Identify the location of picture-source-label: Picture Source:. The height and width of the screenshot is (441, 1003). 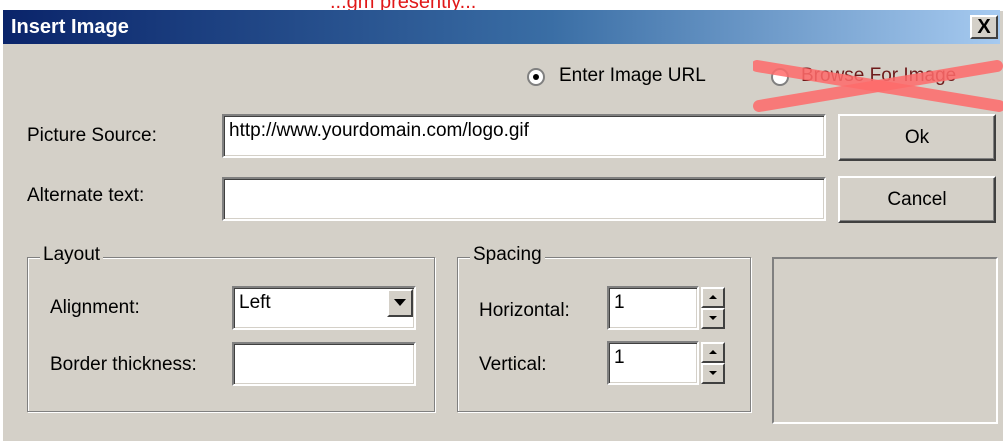
(92, 135).